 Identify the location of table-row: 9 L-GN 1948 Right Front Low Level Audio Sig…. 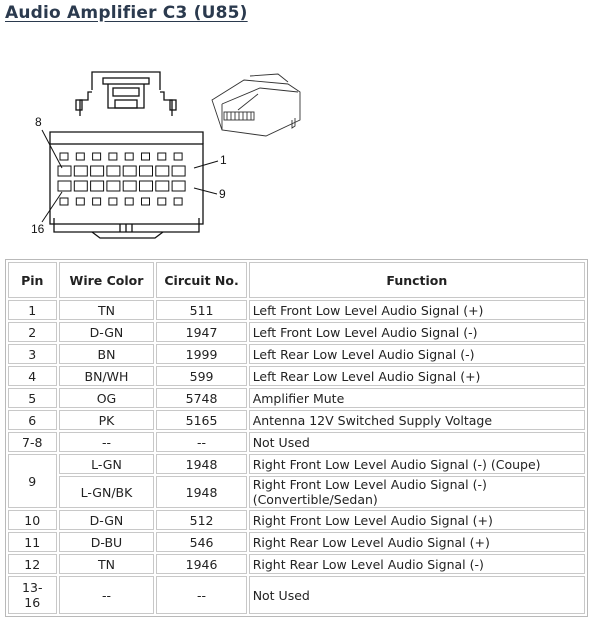
(296, 481).